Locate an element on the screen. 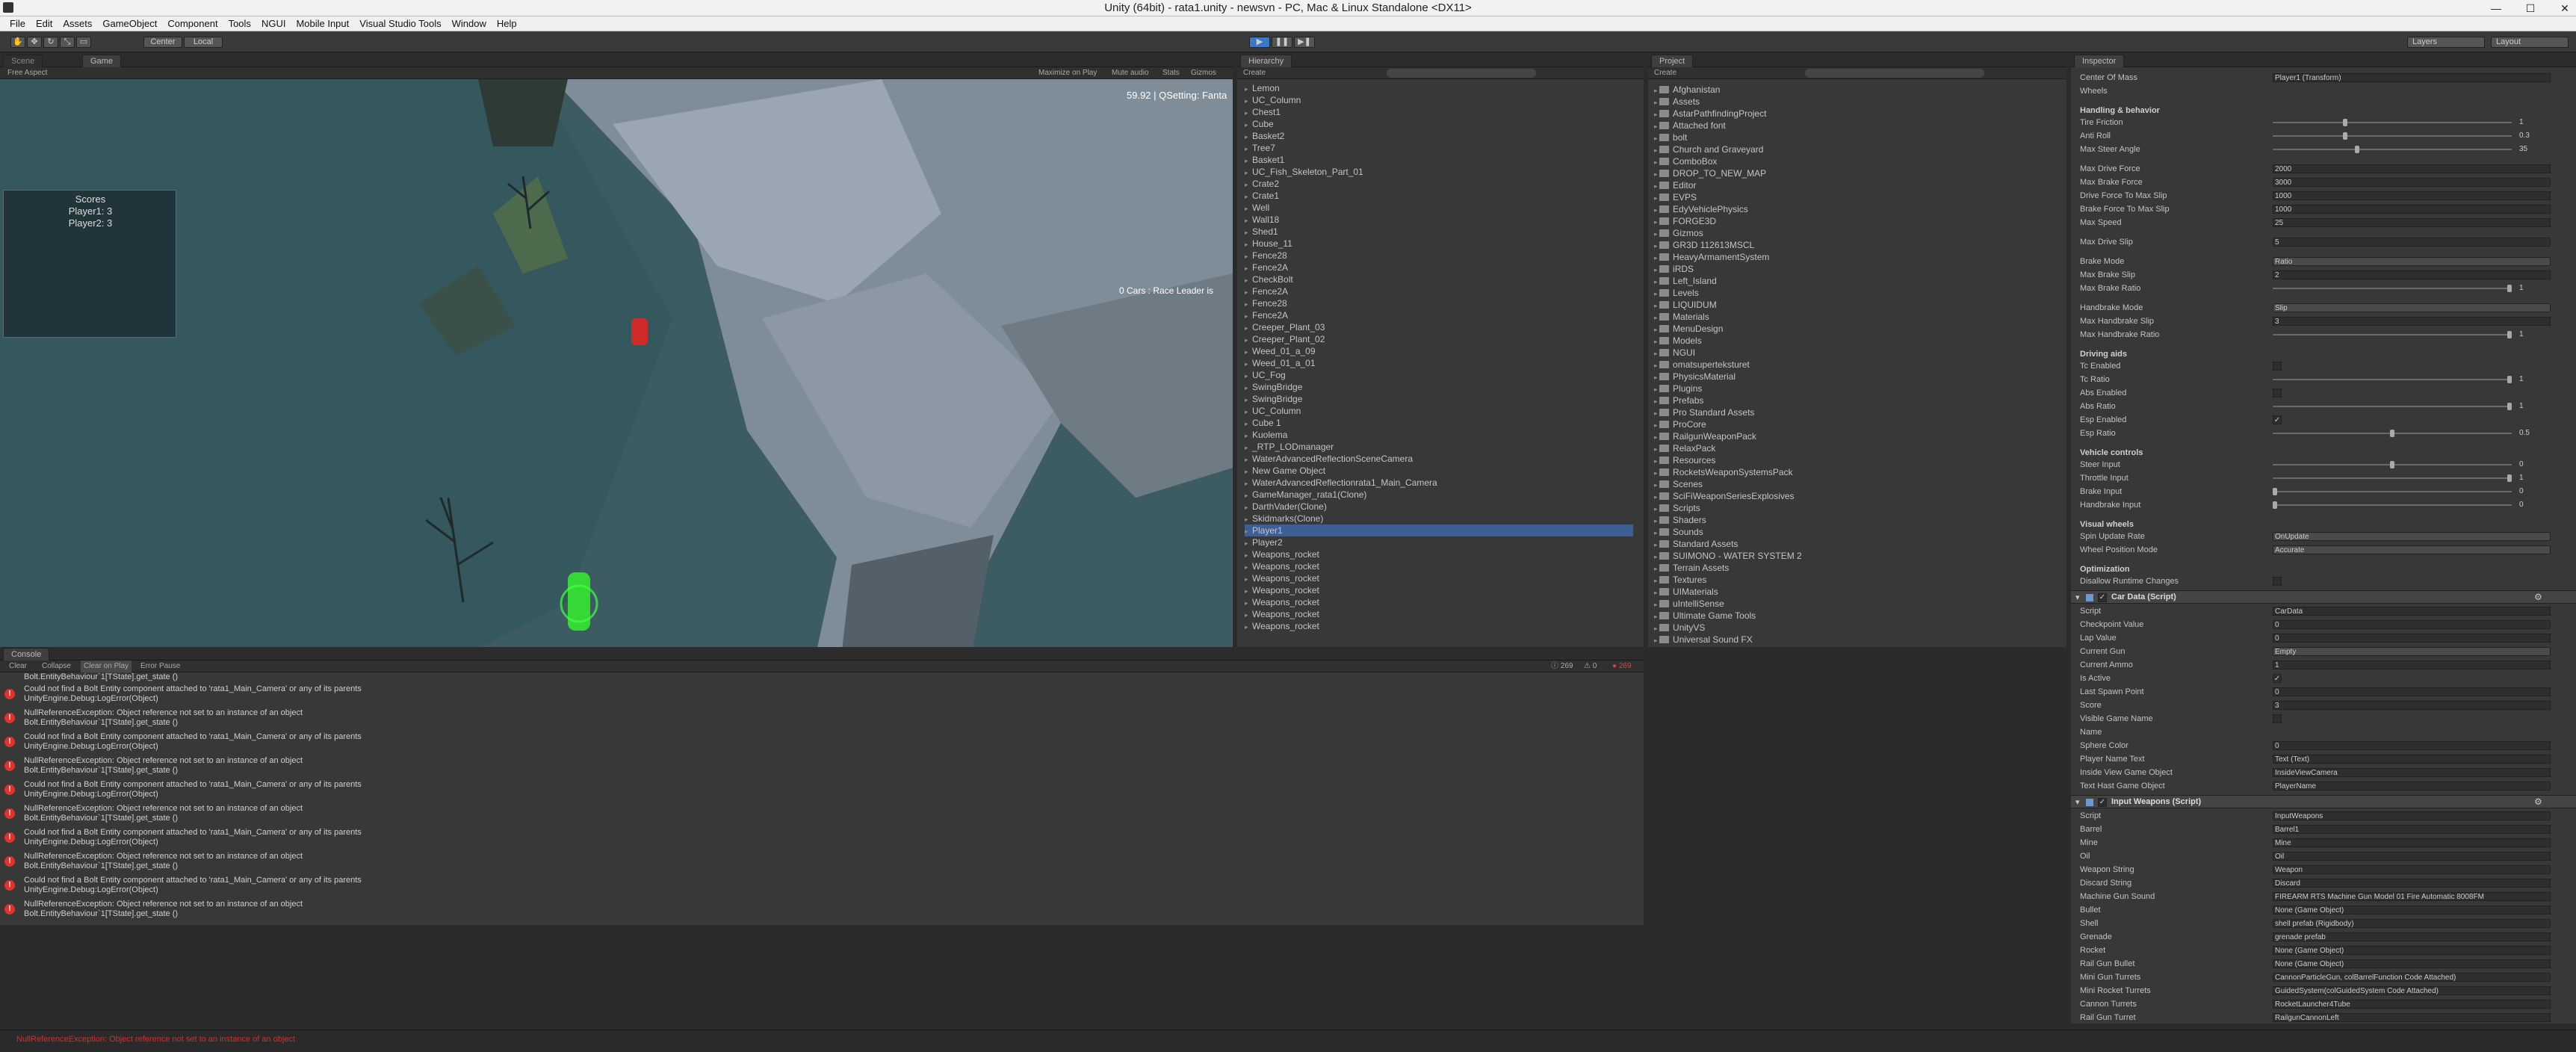  project-folder: ▸ PhysicsMaterial is located at coordinates (1695, 377).